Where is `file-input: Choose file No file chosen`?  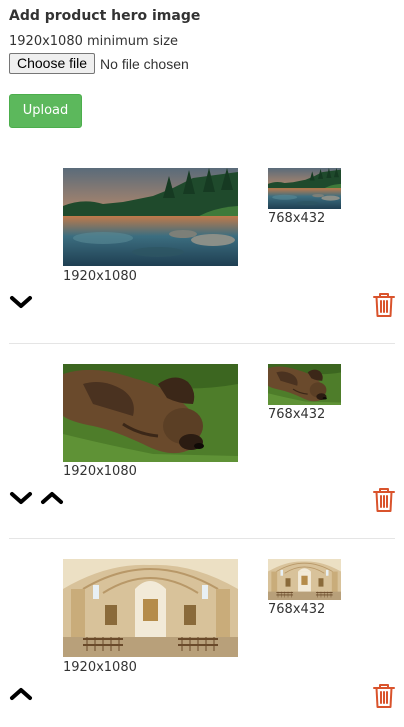
file-input: Choose file No file chosen is located at coordinates (99, 63).